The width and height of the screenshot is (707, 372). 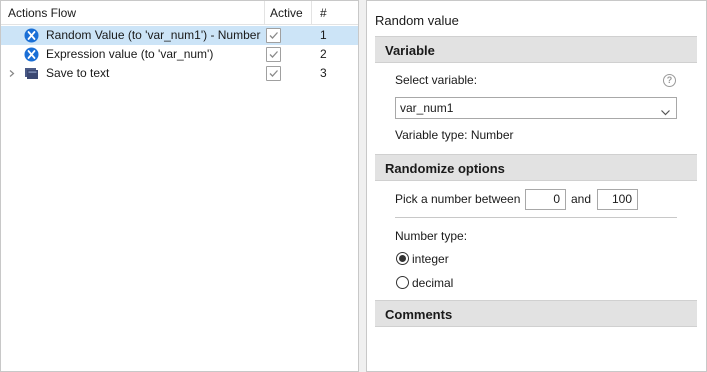 What do you see at coordinates (42, 12) in the screenshot?
I see `column-header-name: Actions Flow` at bounding box center [42, 12].